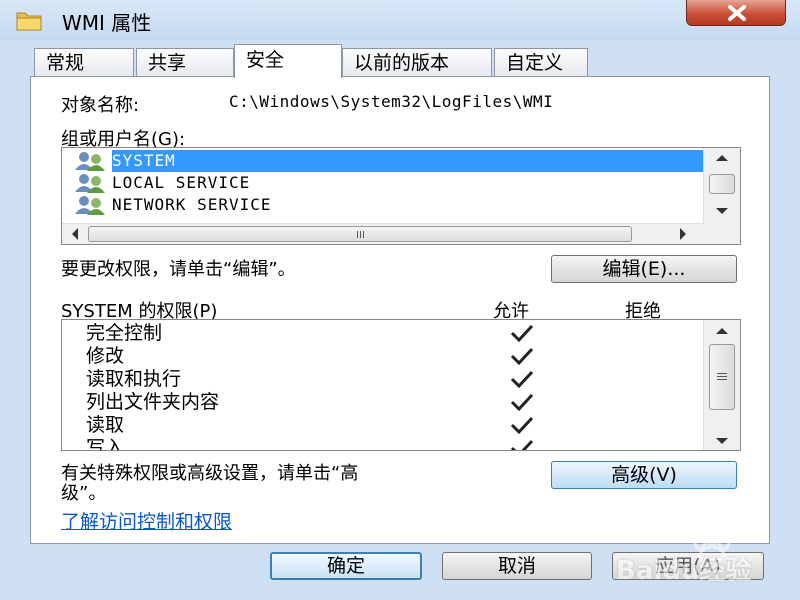  Describe the element at coordinates (185, 62) in the screenshot. I see `tab-sharing: 共享` at that location.